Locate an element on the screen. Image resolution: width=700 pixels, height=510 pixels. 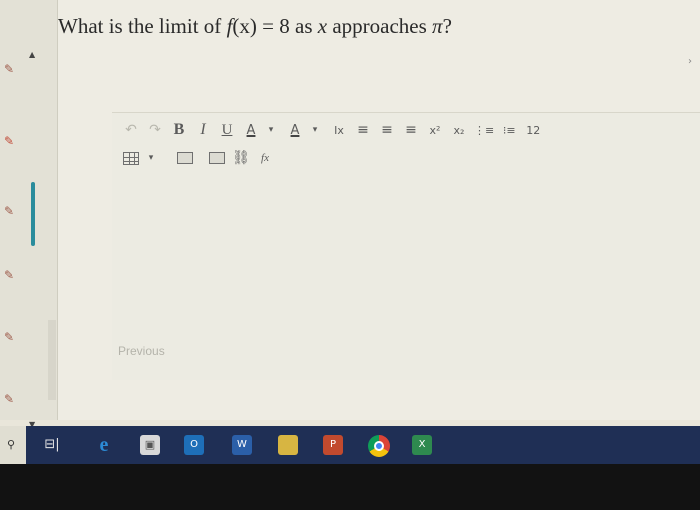
underline-button: U is located at coordinates (227, 130).